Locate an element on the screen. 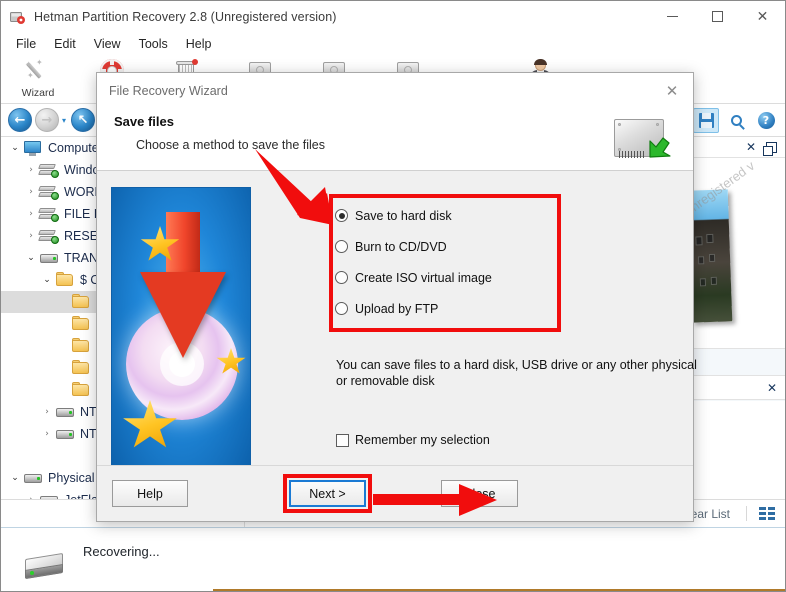 This screenshot has width=786, height=592. help-button: ? is located at coordinates (766, 120).